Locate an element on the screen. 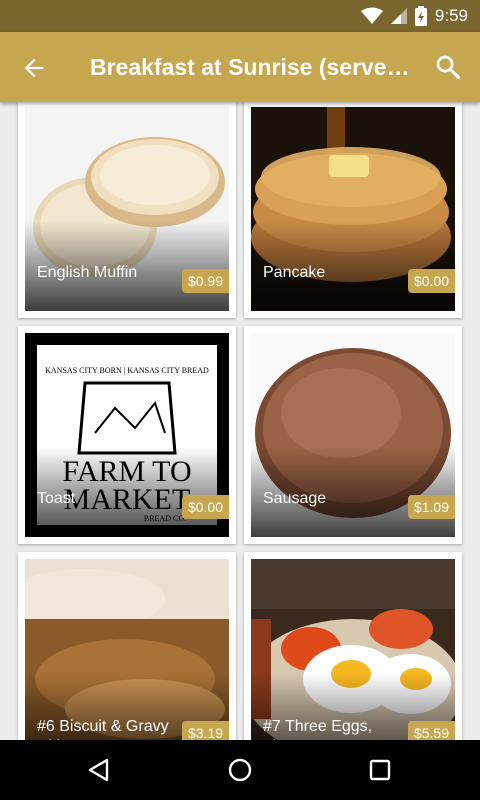 The height and width of the screenshot is (800, 480). menu-item-card: English Muffin $0.99 is located at coordinates (127, 210).